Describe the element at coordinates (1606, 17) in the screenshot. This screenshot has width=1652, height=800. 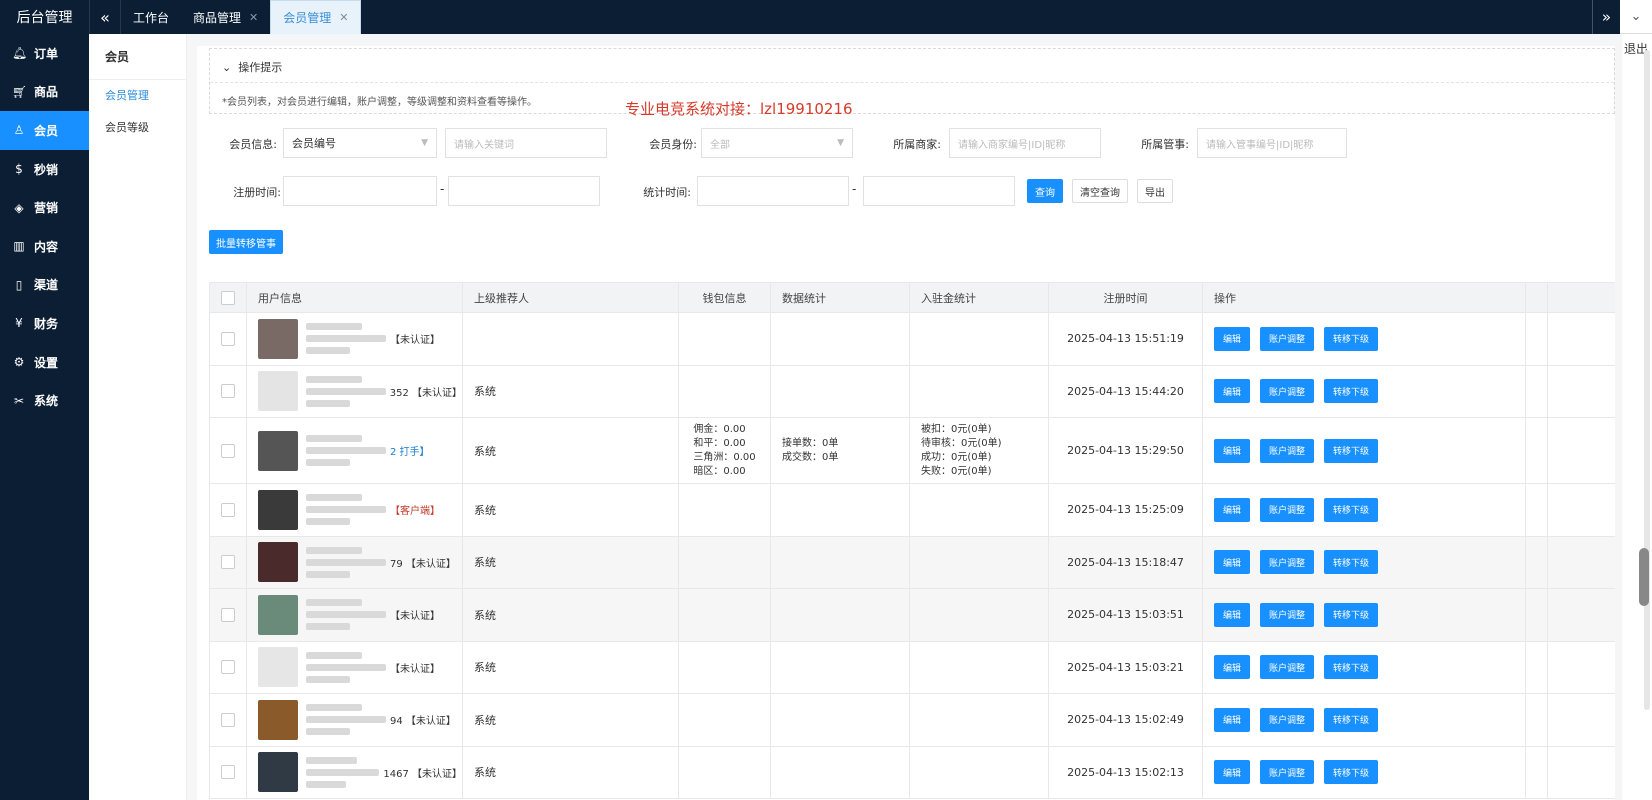
I see `scroll-tabs-right-icon: »` at that location.